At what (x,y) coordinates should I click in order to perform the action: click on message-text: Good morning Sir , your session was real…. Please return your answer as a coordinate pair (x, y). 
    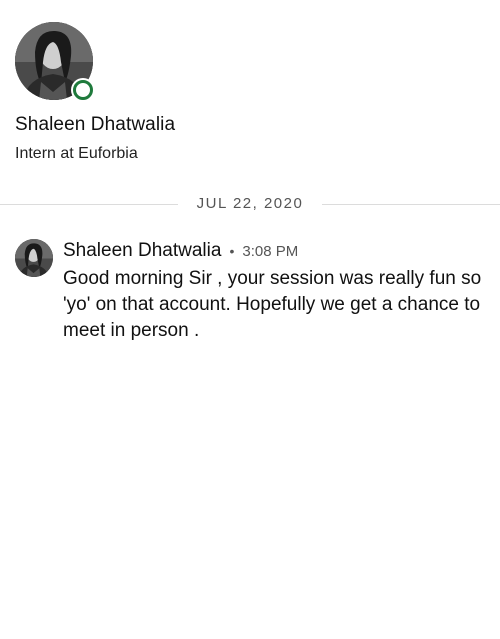
    Looking at the image, I should click on (272, 304).